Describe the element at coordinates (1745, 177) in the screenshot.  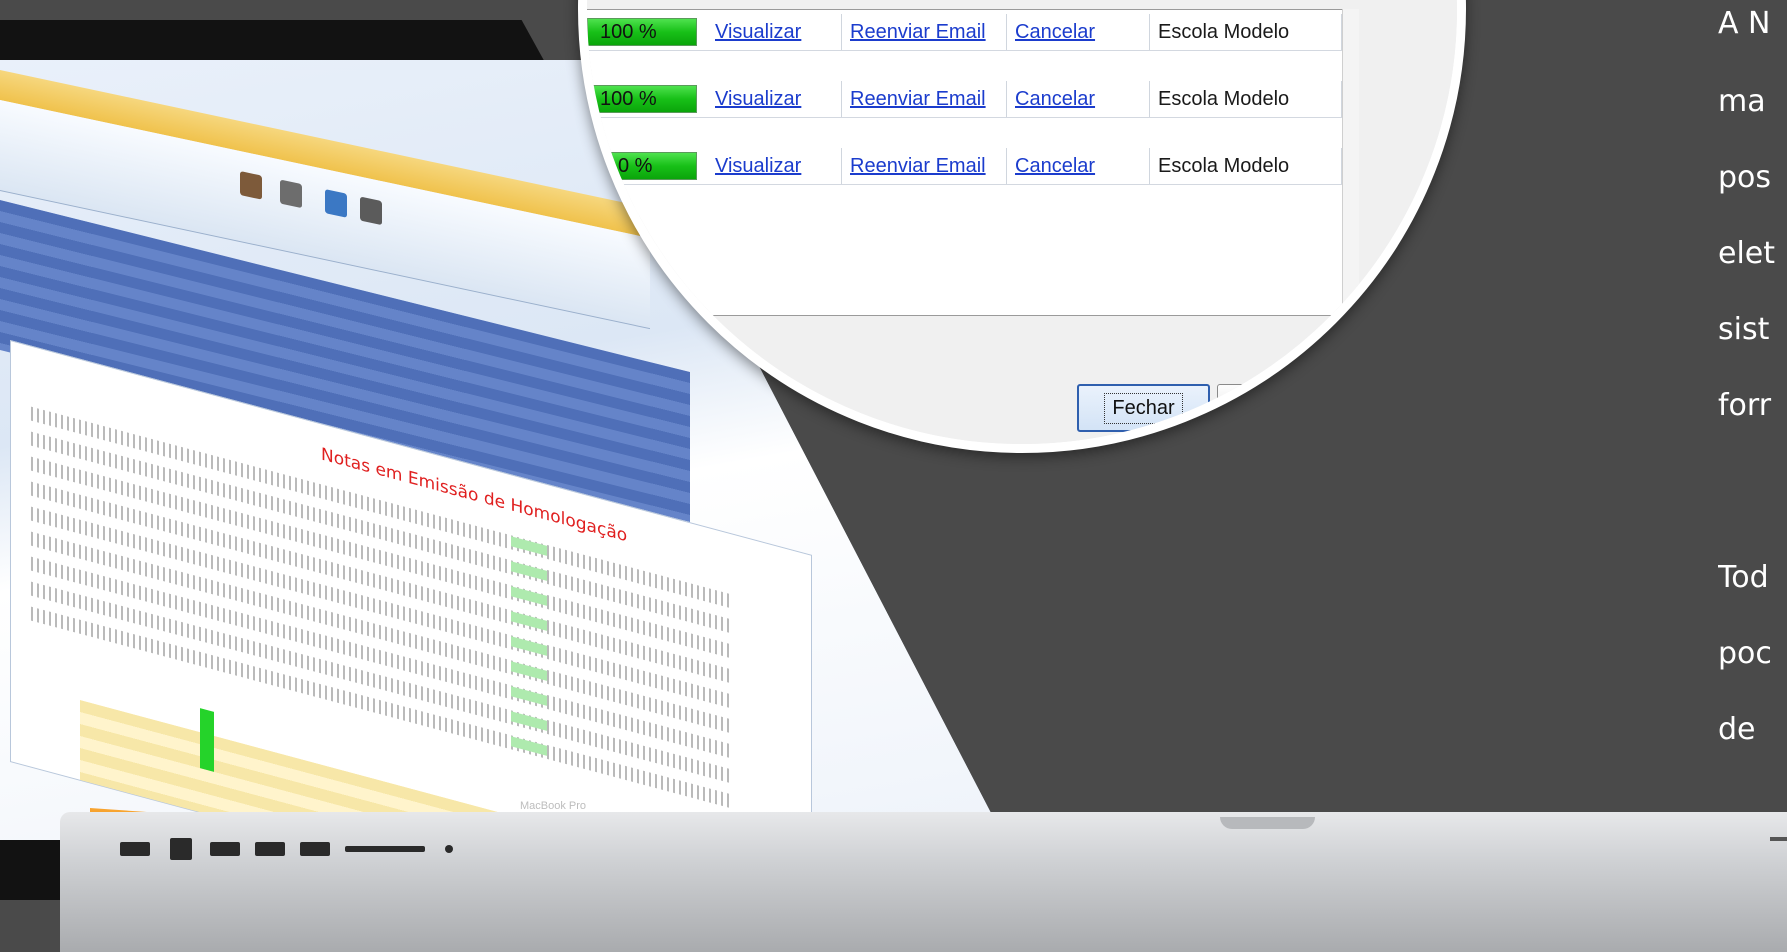
I see `side-text-line: pos` at that location.